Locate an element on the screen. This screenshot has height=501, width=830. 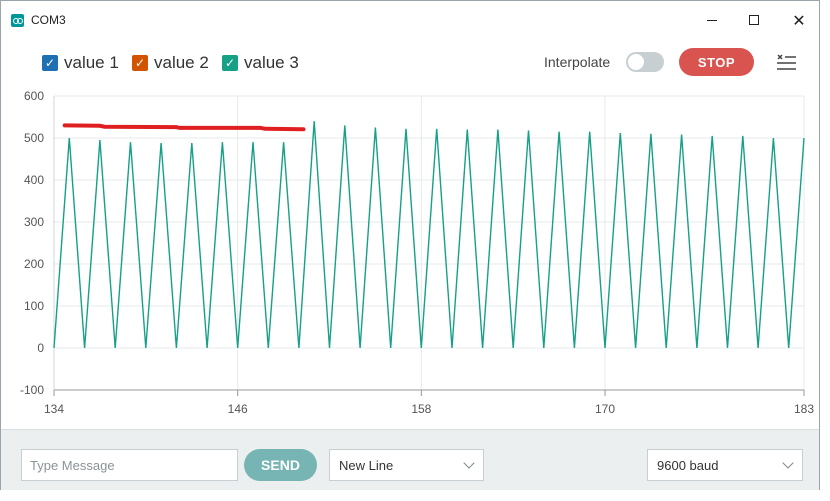
legend-label: value 2 is located at coordinates (181, 62).